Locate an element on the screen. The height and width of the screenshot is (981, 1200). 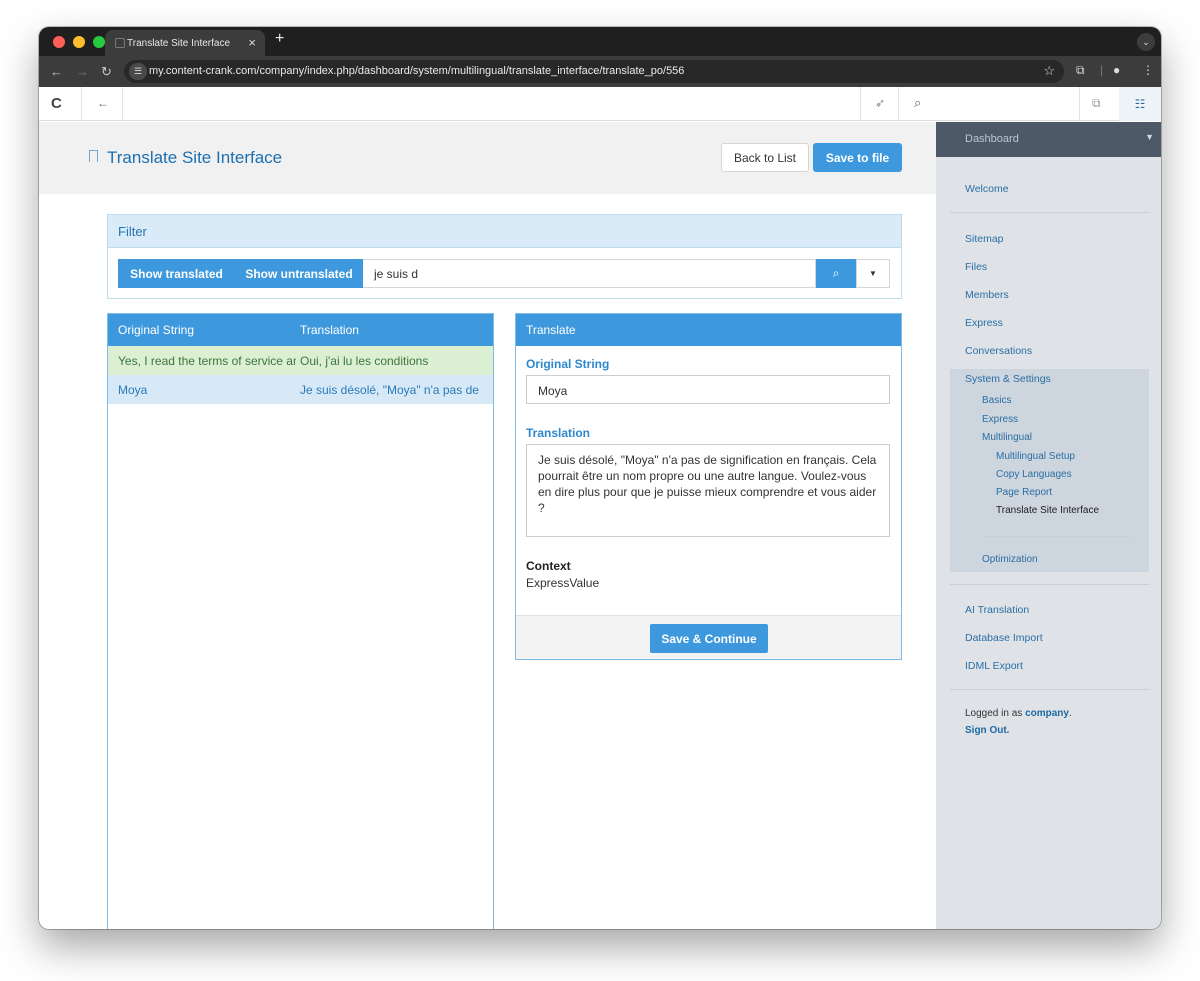
tab-close-icon: × is located at coordinates (252, 42).